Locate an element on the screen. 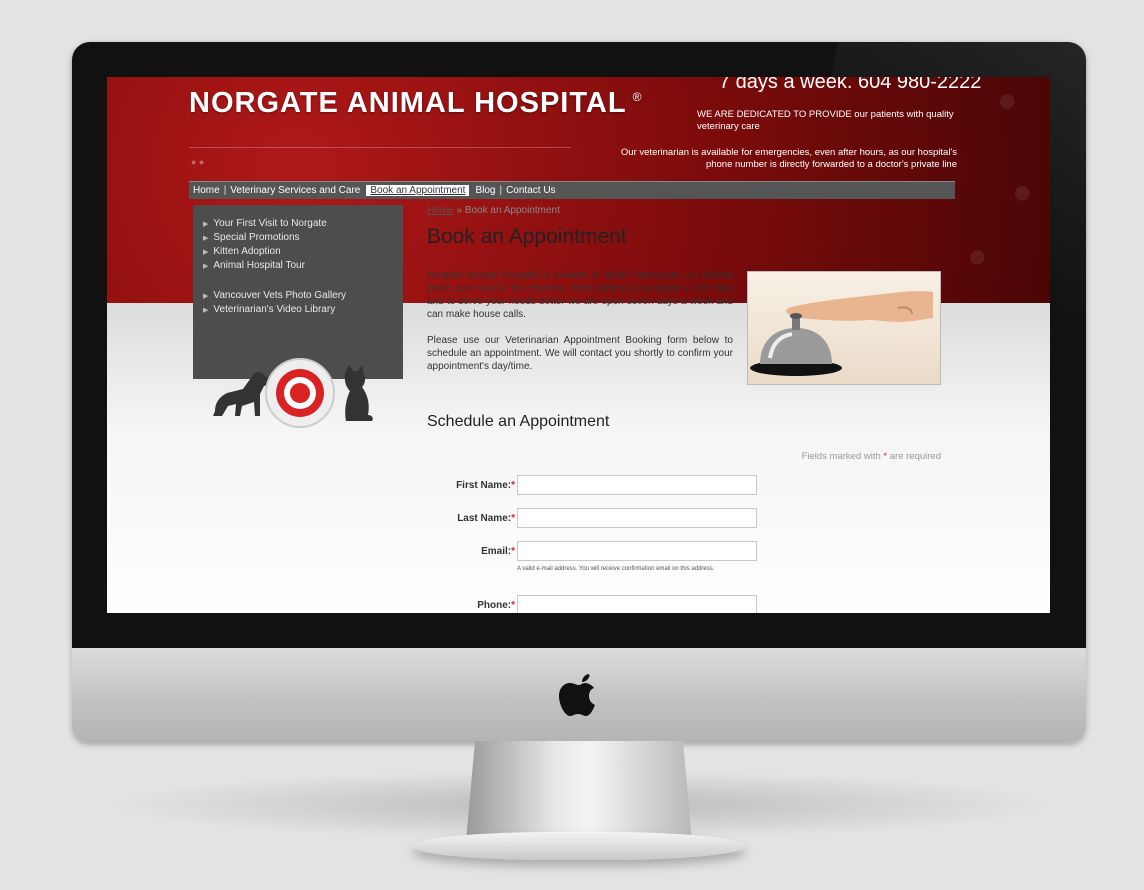 This screenshot has height=890, width=1144. phone-line: 7 days a week. 604 980-2222 is located at coordinates (850, 85).